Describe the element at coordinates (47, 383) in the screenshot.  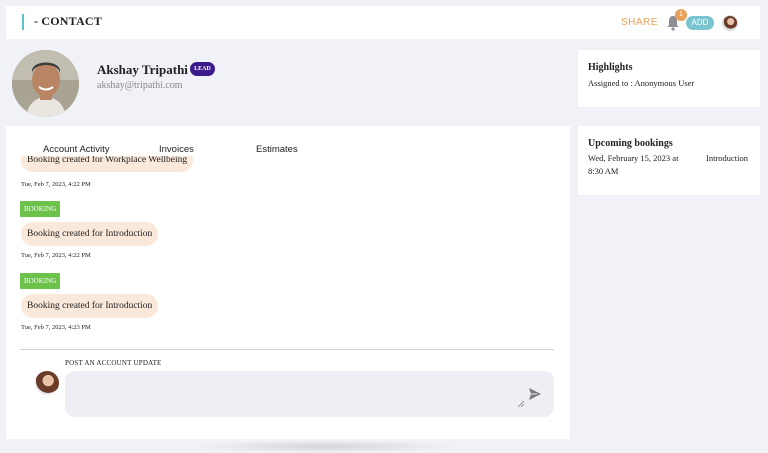
I see `post-author-avatar` at that location.